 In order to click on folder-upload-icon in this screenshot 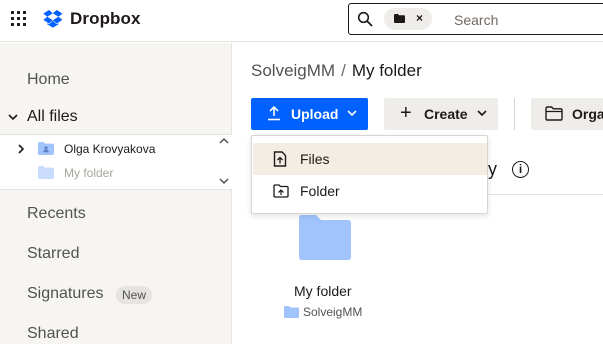, I will do `click(281, 191)`.